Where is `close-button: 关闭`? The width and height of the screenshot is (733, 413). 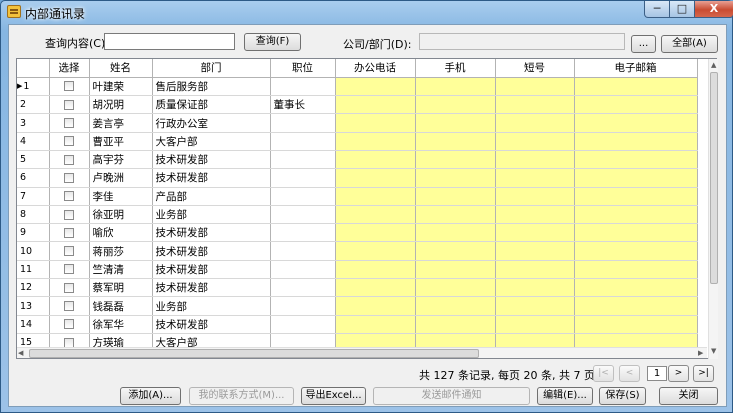
close-button: 关闭 is located at coordinates (688, 396).